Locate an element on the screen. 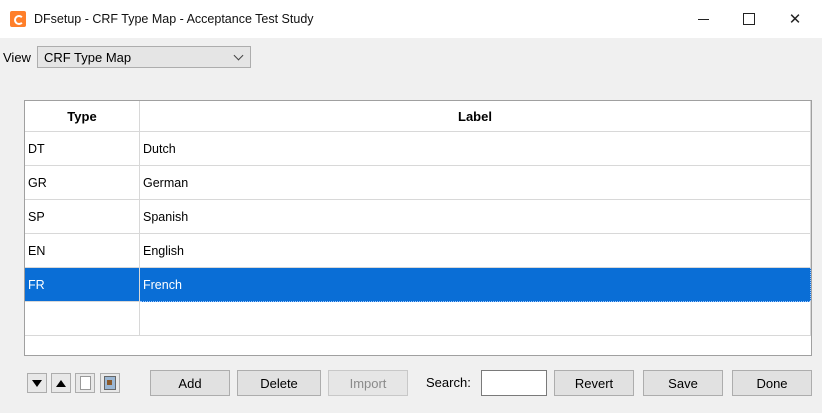 This screenshot has height=413, width=822. type-cell: SP is located at coordinates (82, 216).